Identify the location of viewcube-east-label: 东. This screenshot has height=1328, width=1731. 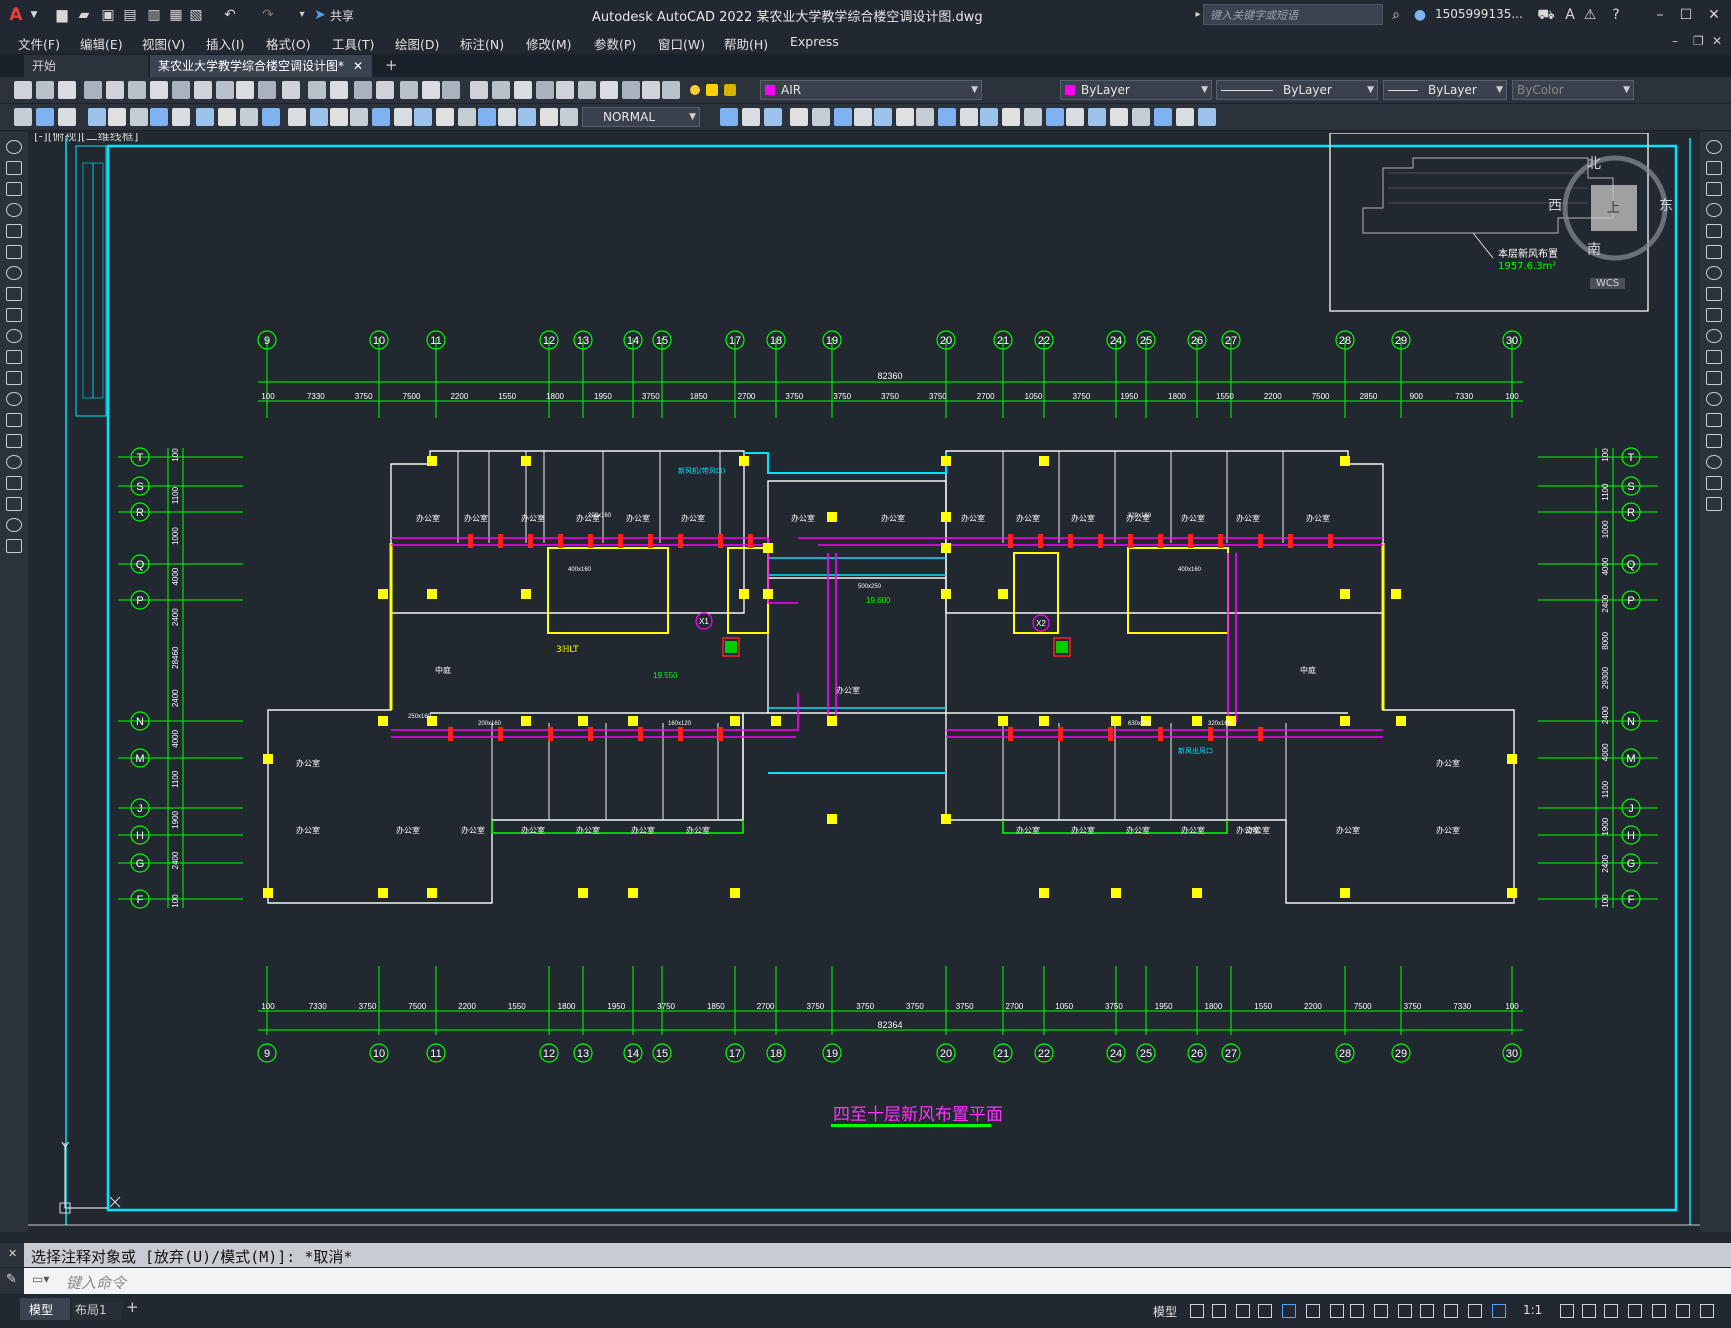
(1666, 205).